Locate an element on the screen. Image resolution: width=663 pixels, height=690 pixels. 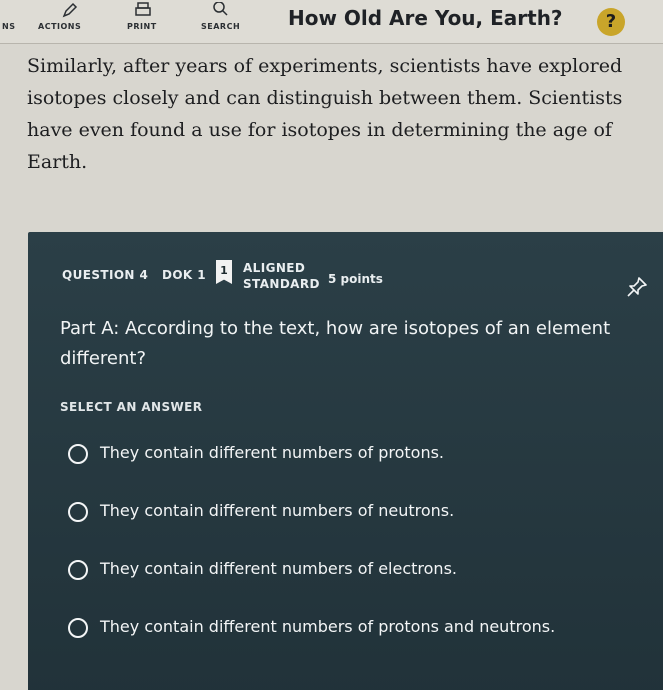
pencil-icon is located at coordinates (70, 10).